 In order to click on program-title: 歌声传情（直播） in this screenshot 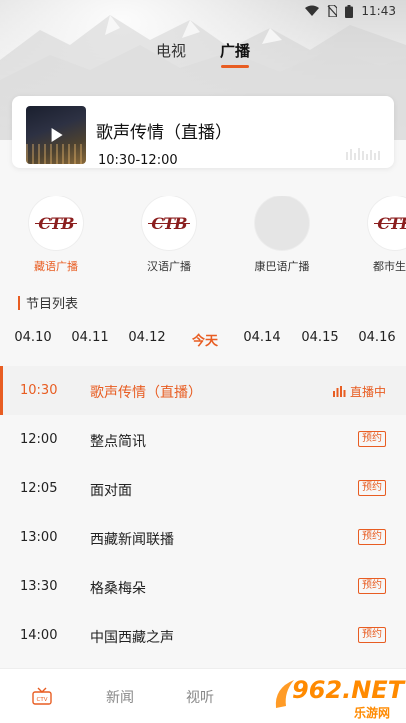, I will do `click(146, 393)`.